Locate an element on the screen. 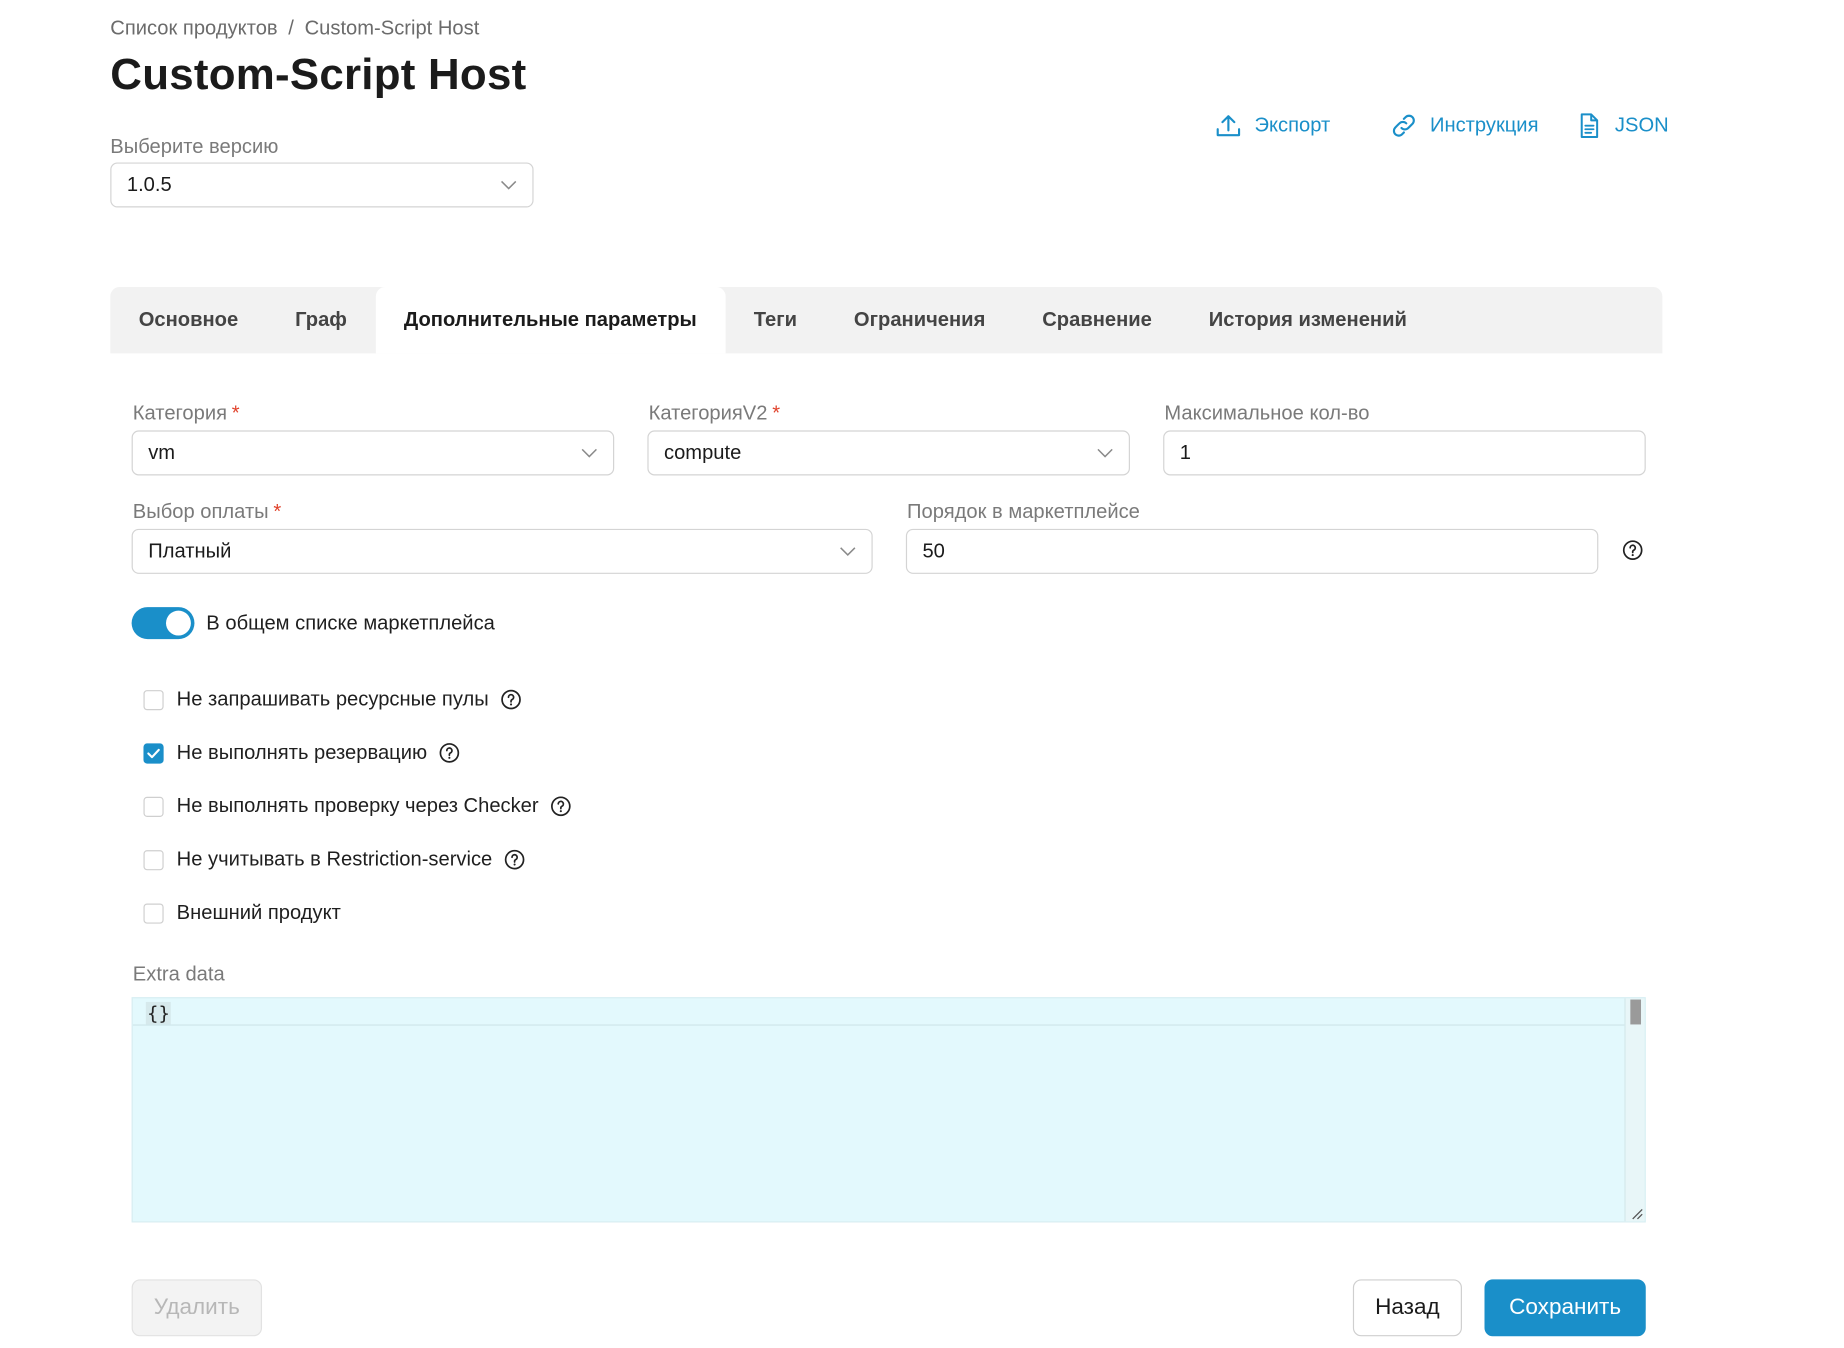 This screenshot has height=1348, width=1844. checkbox-row-no-reservation: Не выполнять резервацию is located at coordinates (301, 753).